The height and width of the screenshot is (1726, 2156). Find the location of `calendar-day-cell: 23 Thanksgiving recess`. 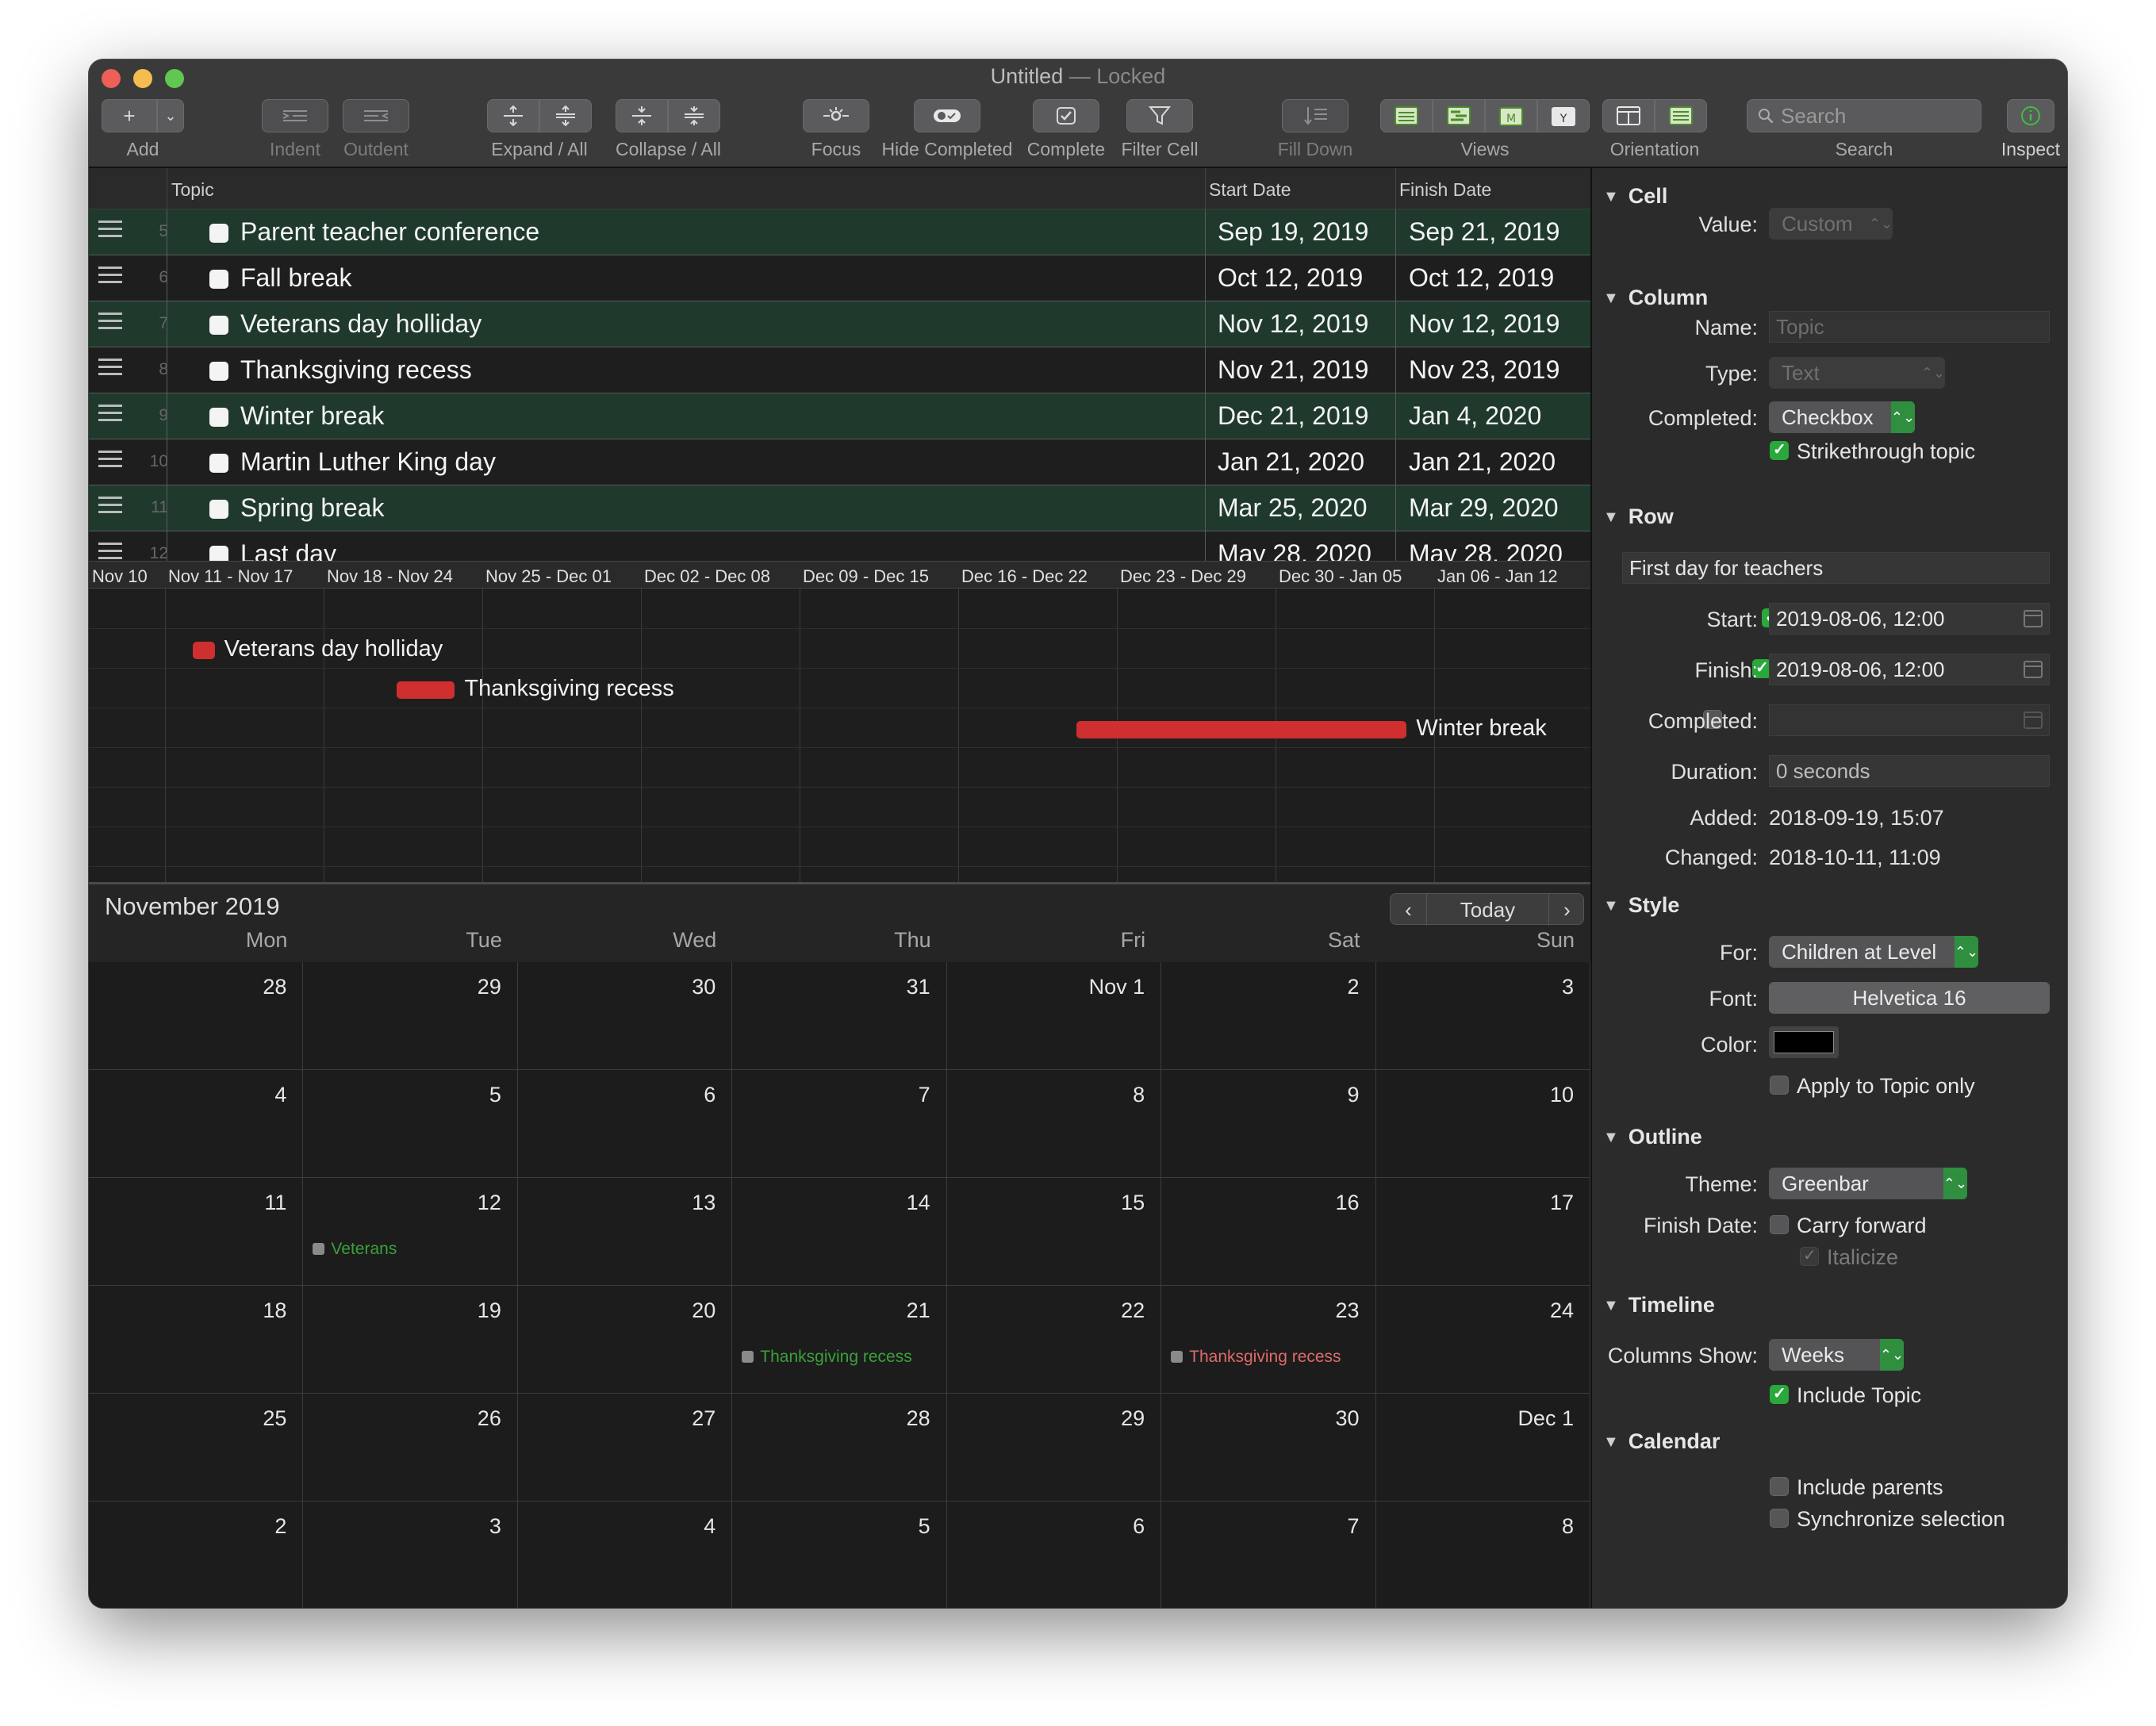

calendar-day-cell: 23 Thanksgiving recess is located at coordinates (1268, 1340).